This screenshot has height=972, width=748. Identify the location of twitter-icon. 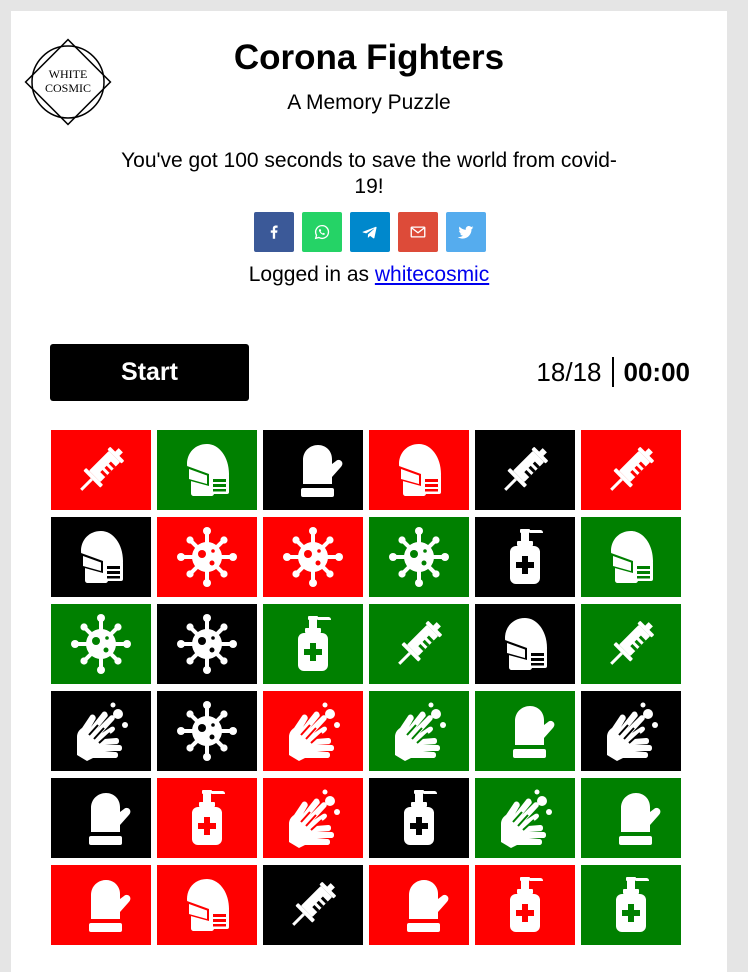
(465, 232).